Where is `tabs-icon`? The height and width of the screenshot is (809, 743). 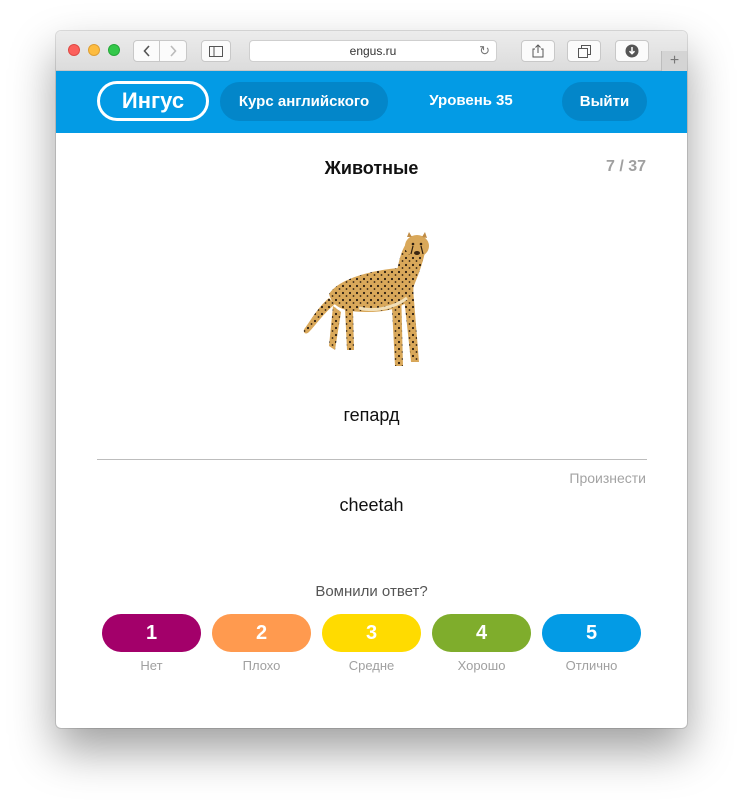
tabs-icon is located at coordinates (584, 51).